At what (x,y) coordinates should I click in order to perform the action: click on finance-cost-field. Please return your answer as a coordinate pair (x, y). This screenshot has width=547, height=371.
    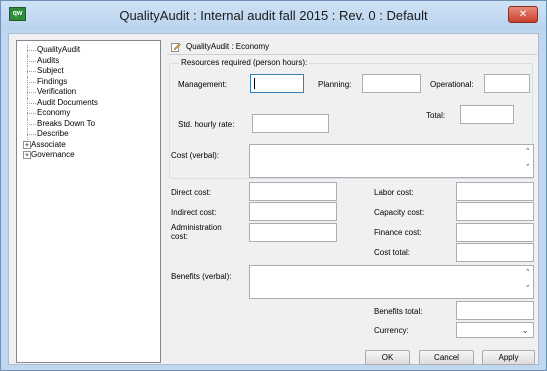
    Looking at the image, I should click on (495, 232).